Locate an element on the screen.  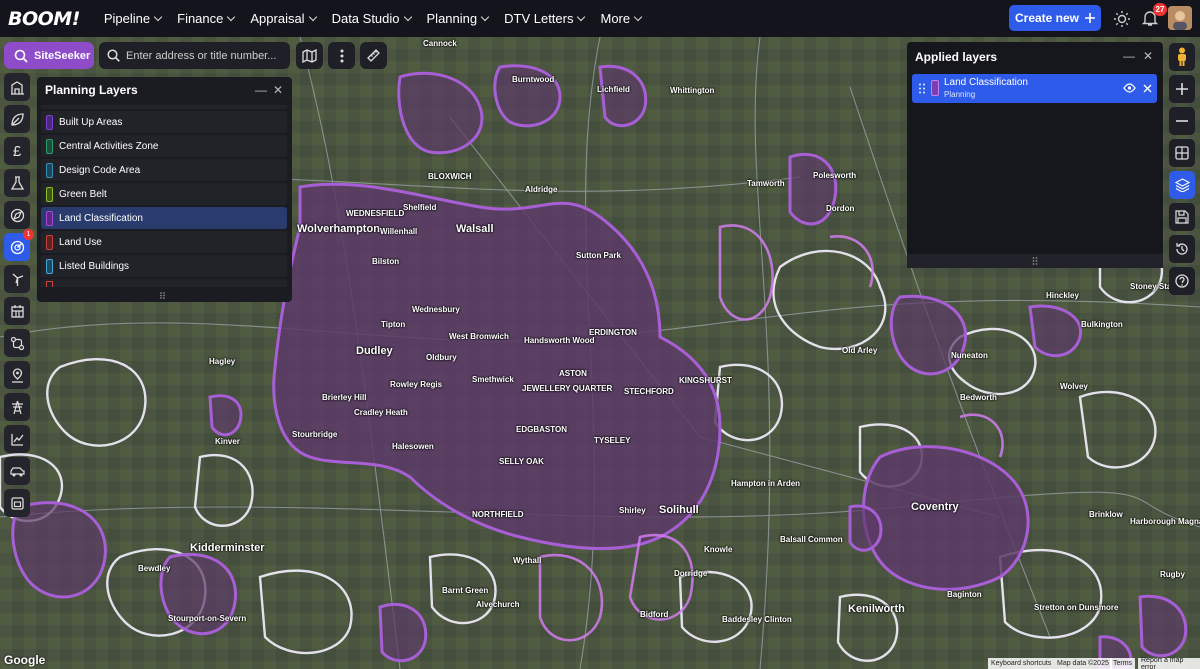
rail-energy is located at coordinates (17, 279).